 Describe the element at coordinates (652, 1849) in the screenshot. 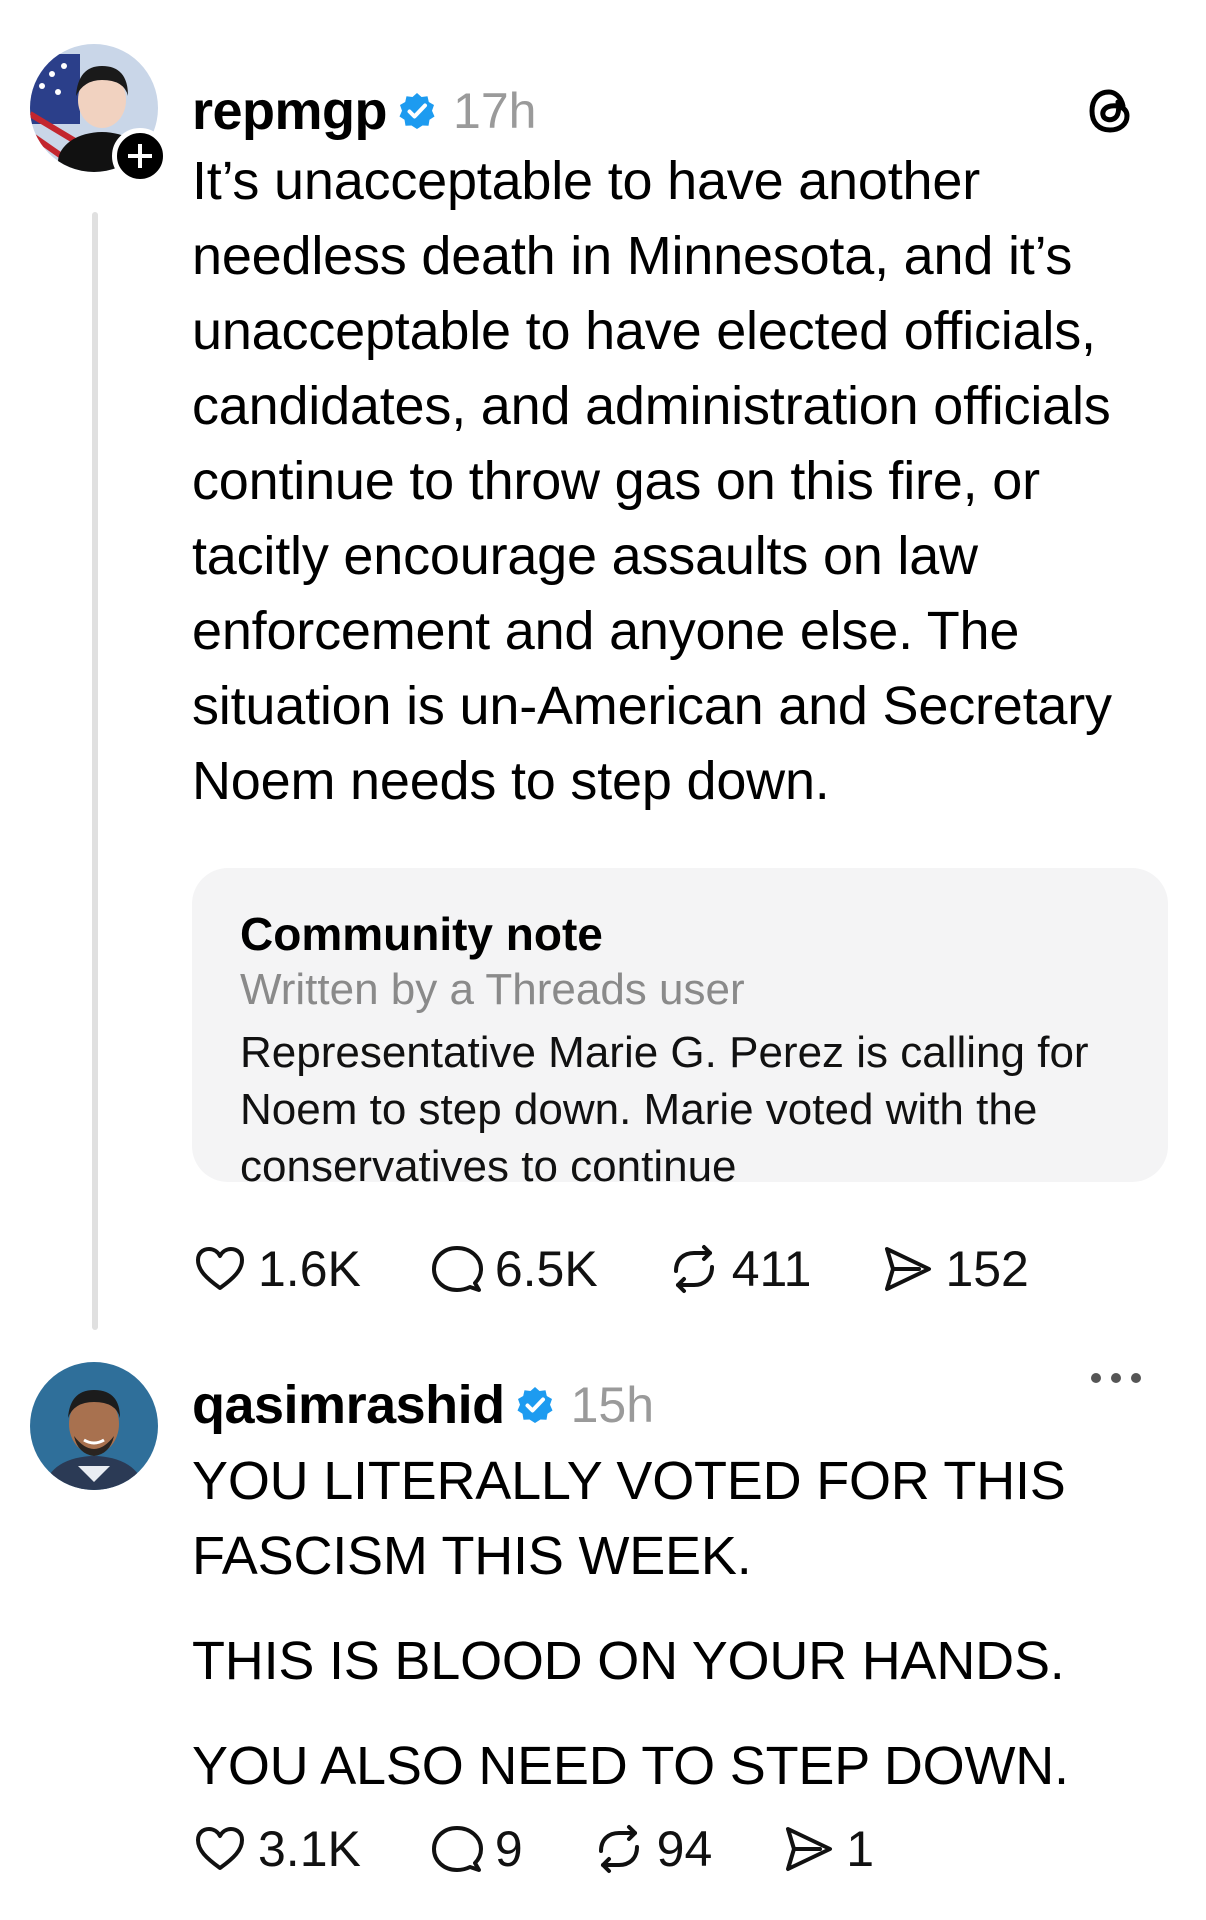

I see `repost-button: 94` at that location.